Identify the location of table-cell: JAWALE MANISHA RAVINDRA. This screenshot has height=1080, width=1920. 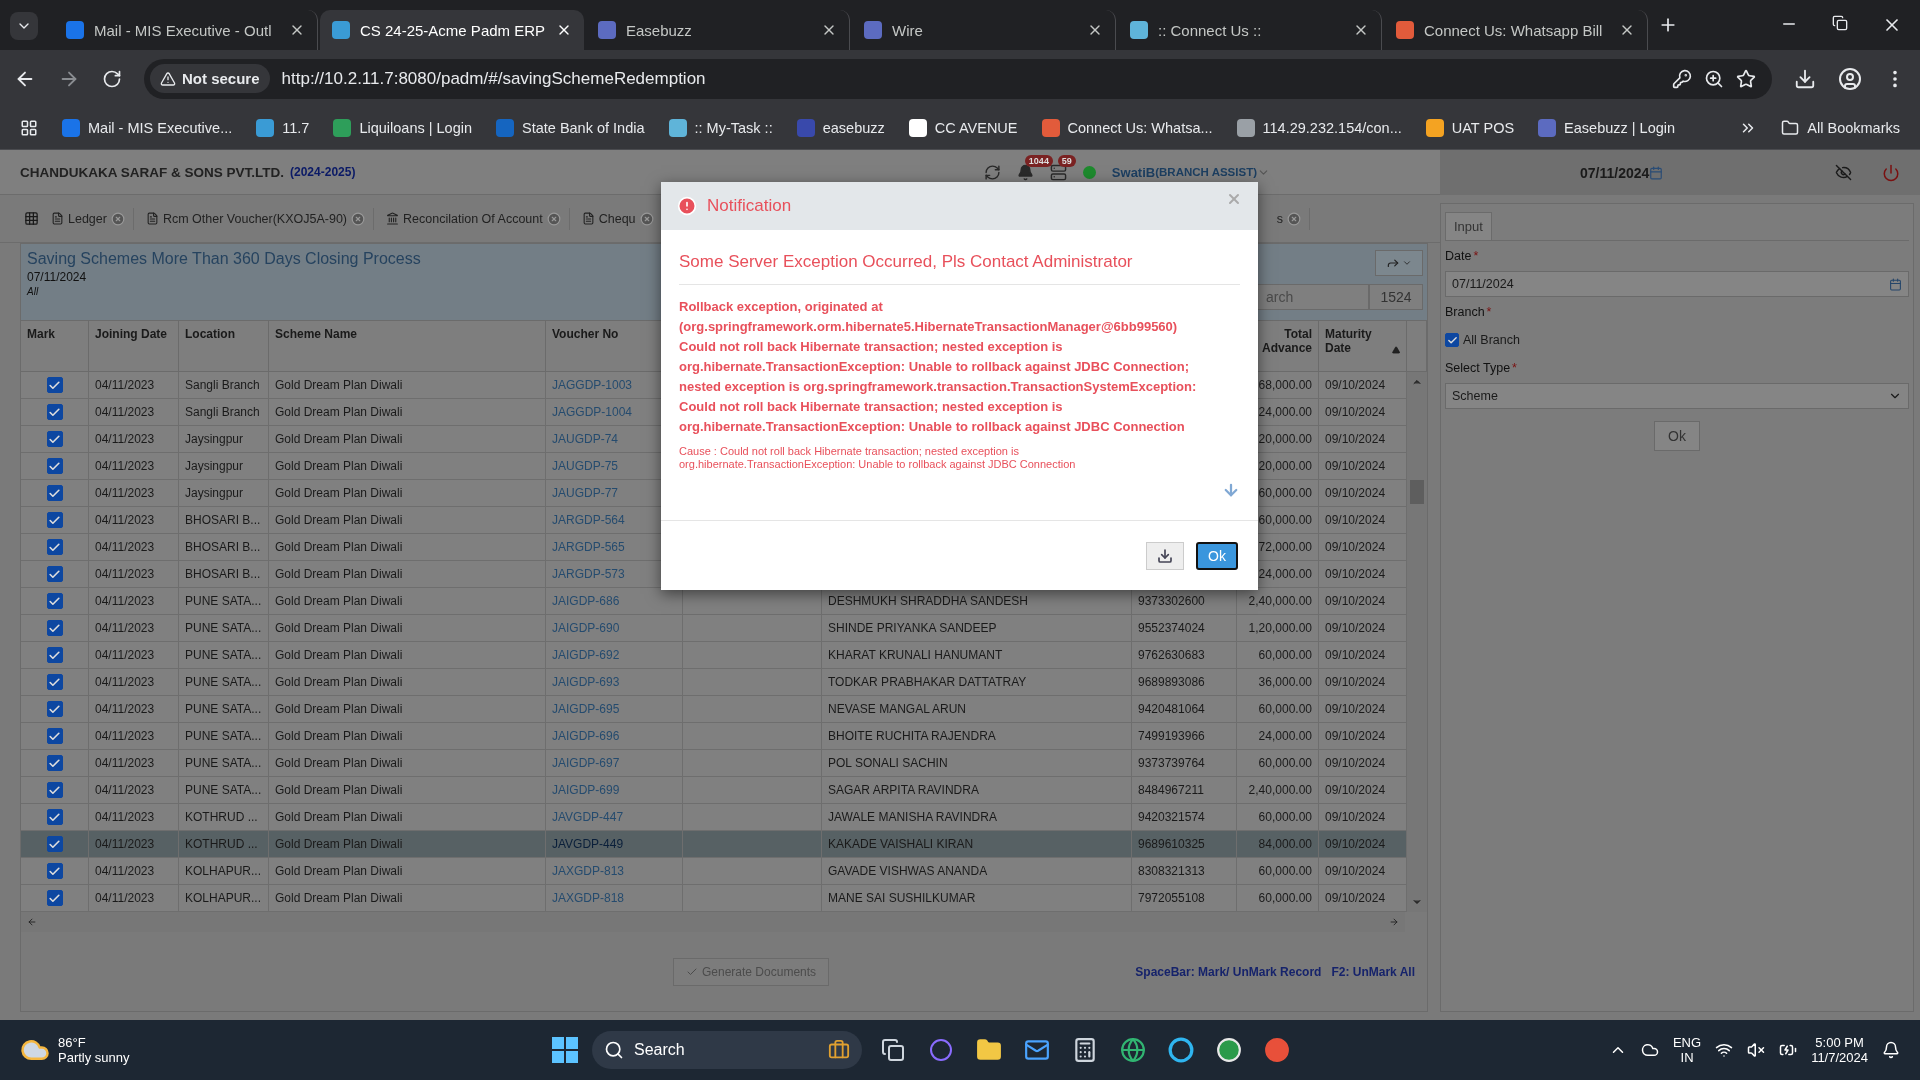
(977, 817).